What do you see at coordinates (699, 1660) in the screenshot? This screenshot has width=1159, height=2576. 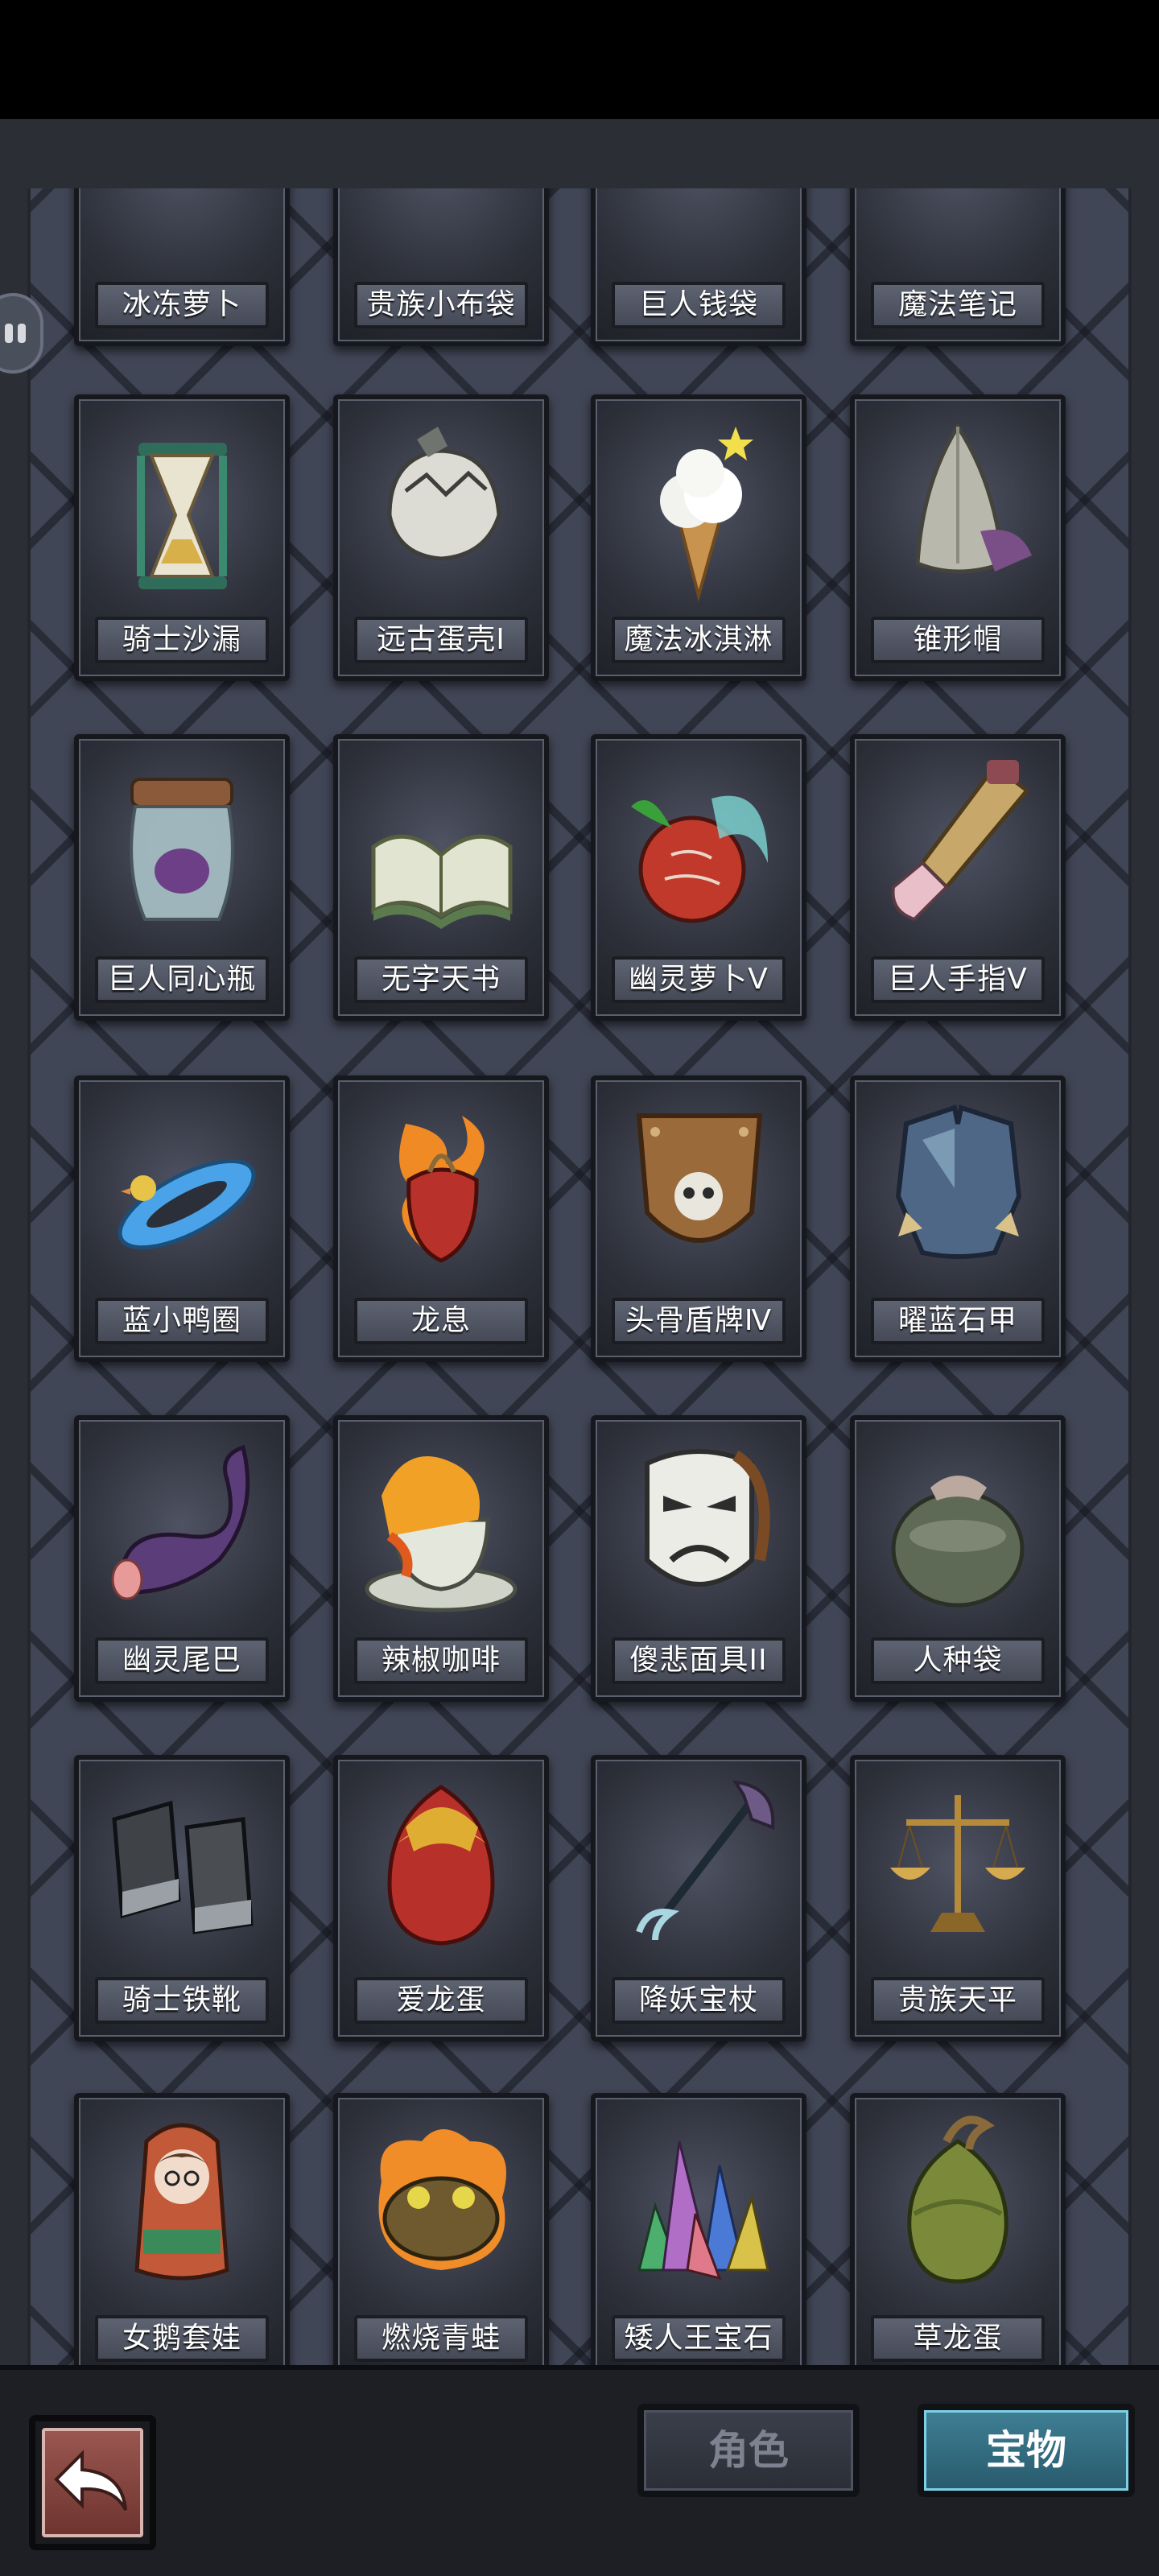 I see `treasure-item-label: 傻悲面具II` at bounding box center [699, 1660].